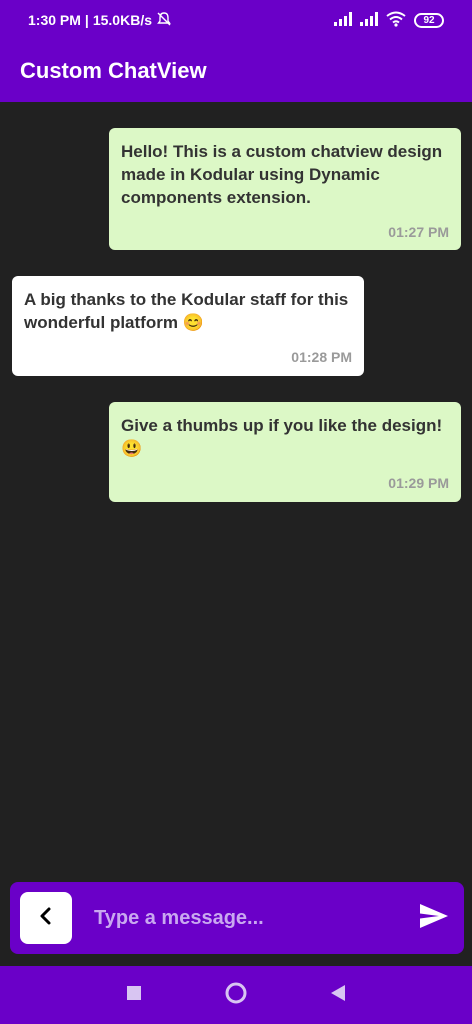 This screenshot has height=1024, width=472. What do you see at coordinates (236, 20) in the screenshot?
I see `status-bar: 1:30 PM | 15.0KB/s 92` at bounding box center [236, 20].